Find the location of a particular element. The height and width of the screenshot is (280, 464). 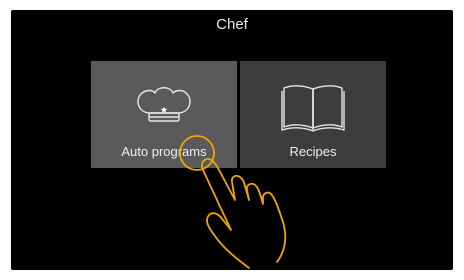

recipes-tile: Recipes is located at coordinates (313, 114).